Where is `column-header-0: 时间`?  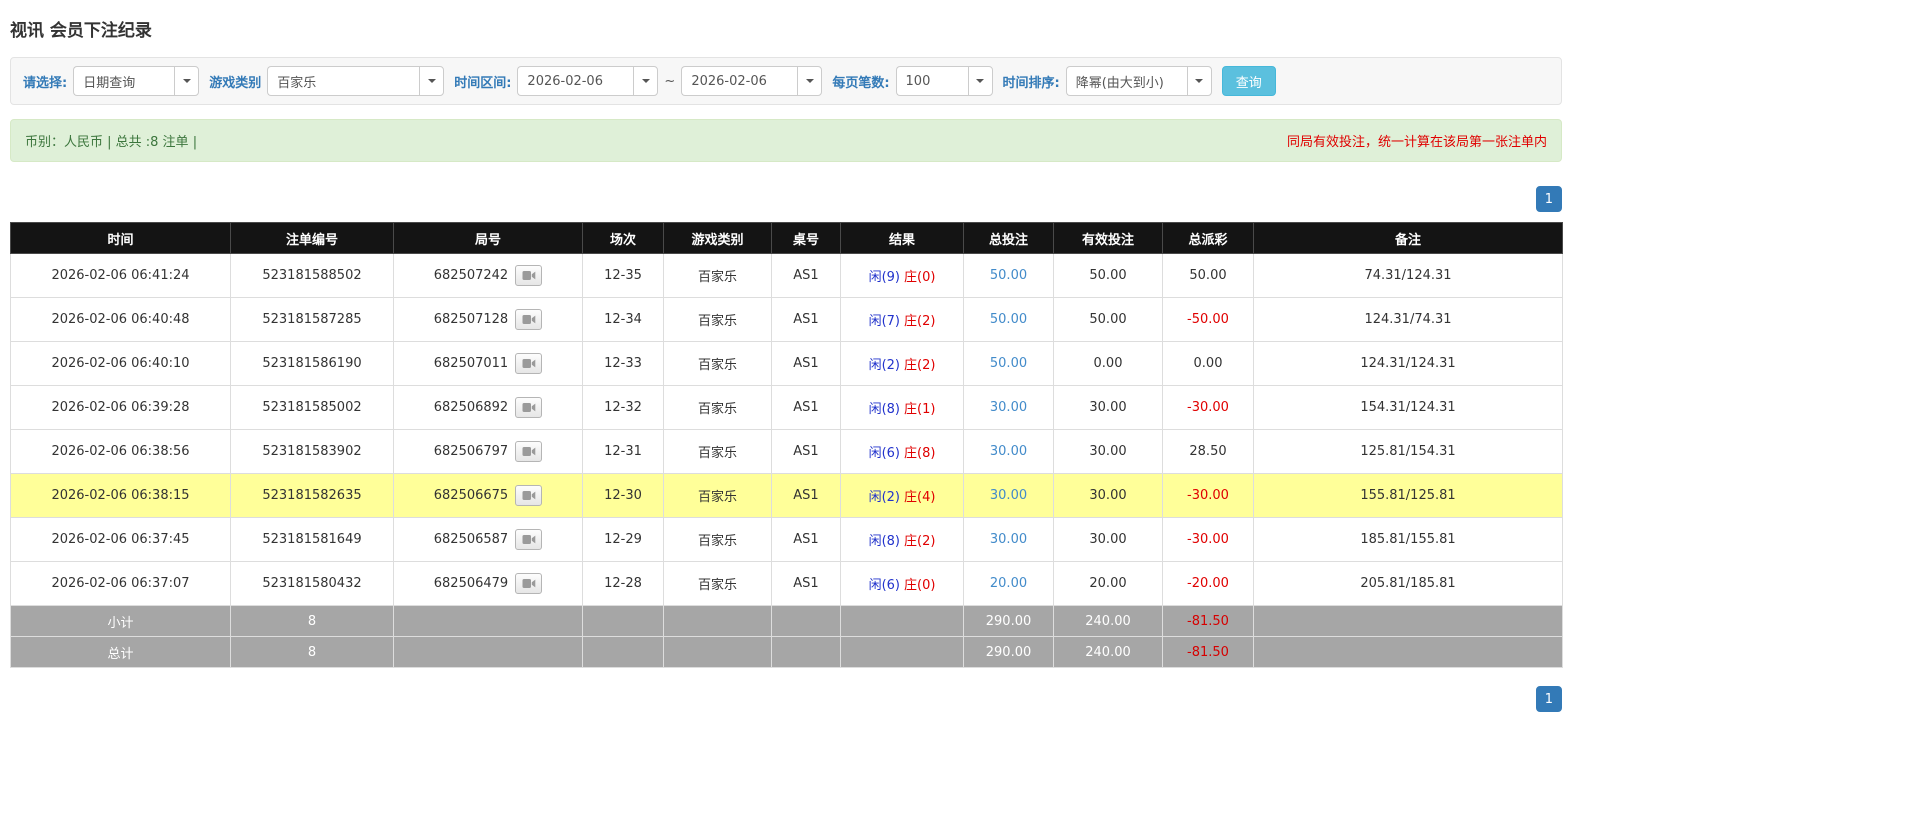
column-header-0: 时间 is located at coordinates (120, 238).